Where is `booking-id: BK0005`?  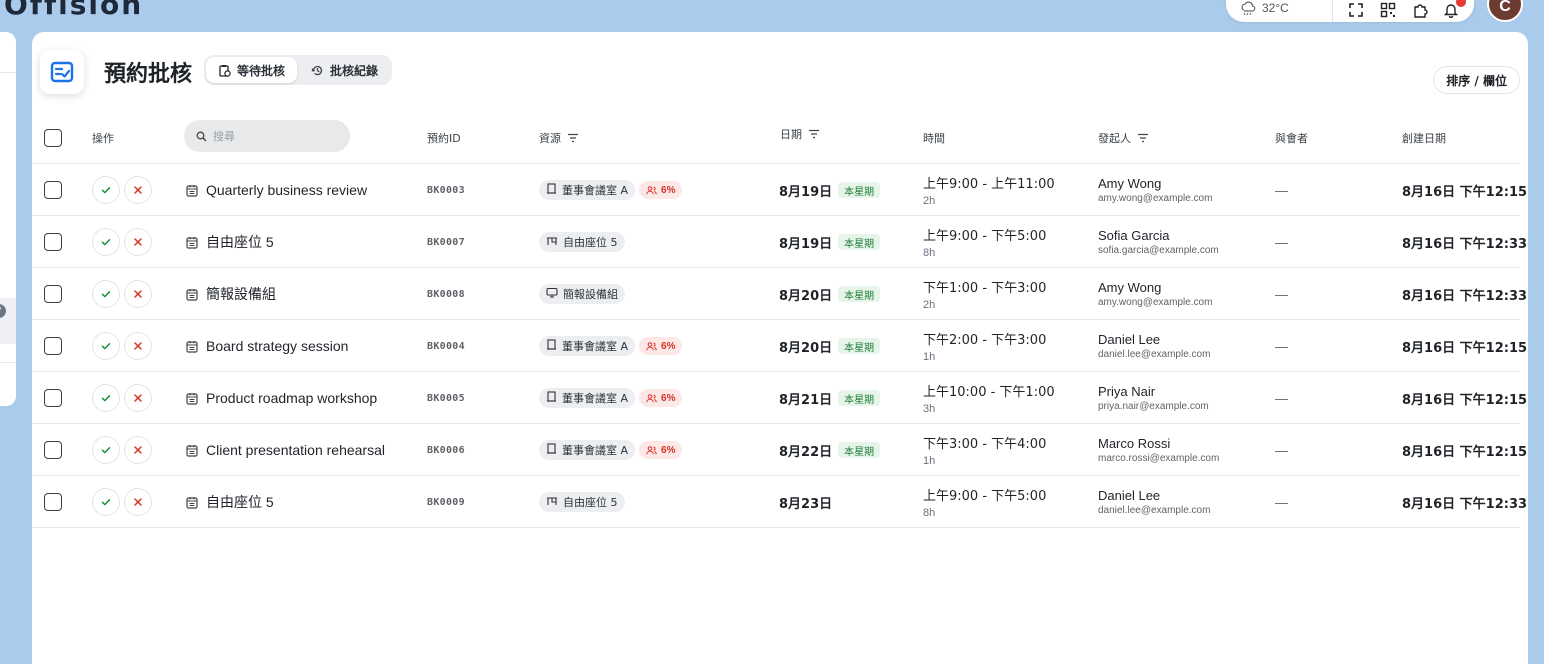 booking-id: BK0005 is located at coordinates (446, 398).